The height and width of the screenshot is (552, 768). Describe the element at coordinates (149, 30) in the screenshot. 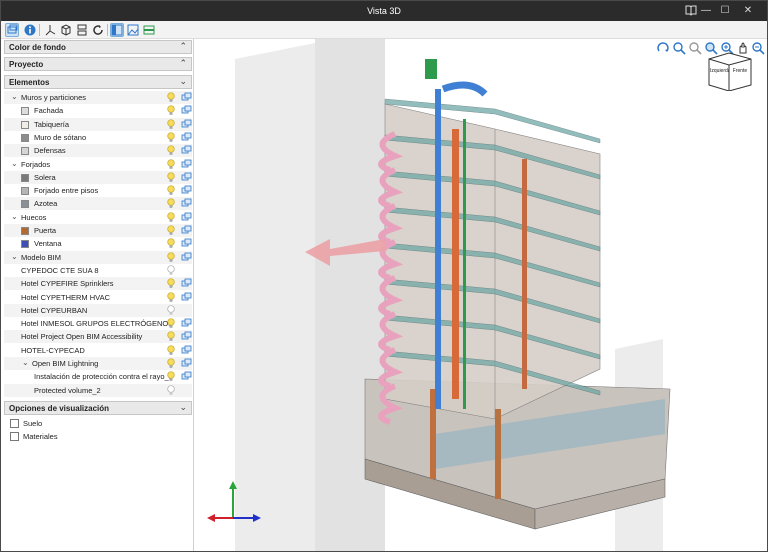

I see `level-icon` at that location.